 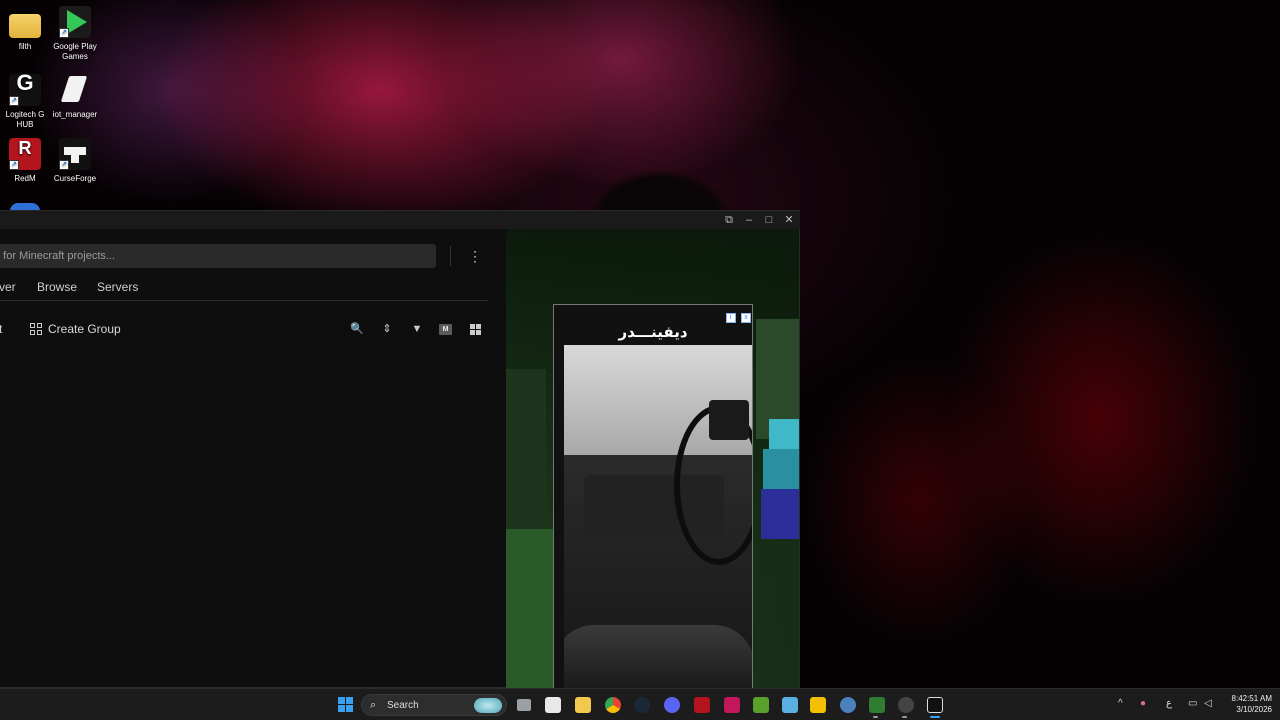 I want to click on input-language-indicator: ع, so click(x=1169, y=703).